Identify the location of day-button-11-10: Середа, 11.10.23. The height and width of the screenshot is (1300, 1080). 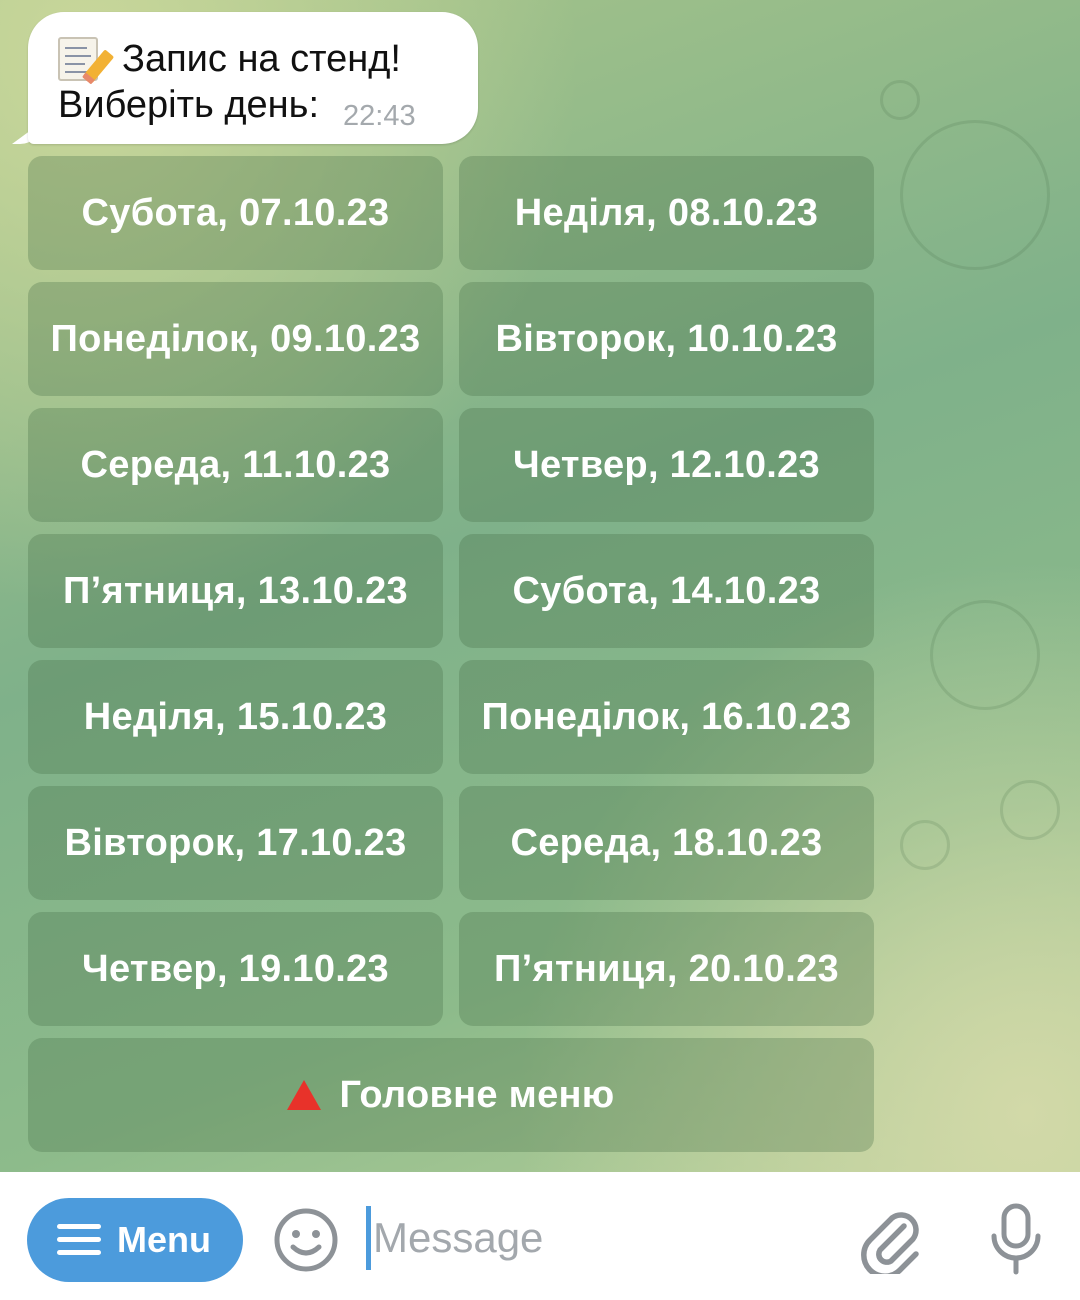
(235, 465).